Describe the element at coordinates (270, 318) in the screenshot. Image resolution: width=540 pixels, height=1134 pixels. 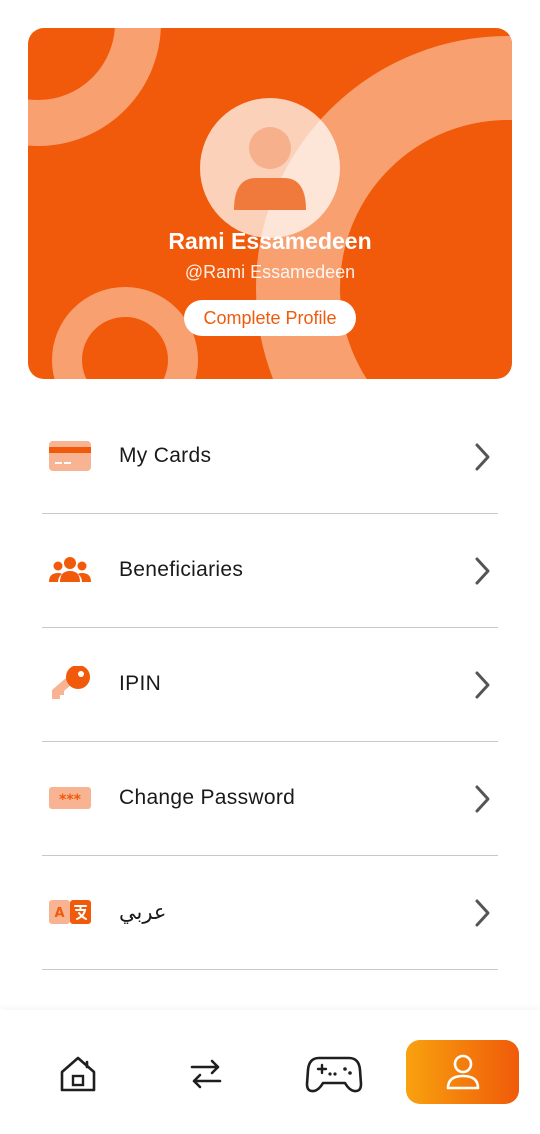
I see `complete-profile-button: Complete Profile` at that location.